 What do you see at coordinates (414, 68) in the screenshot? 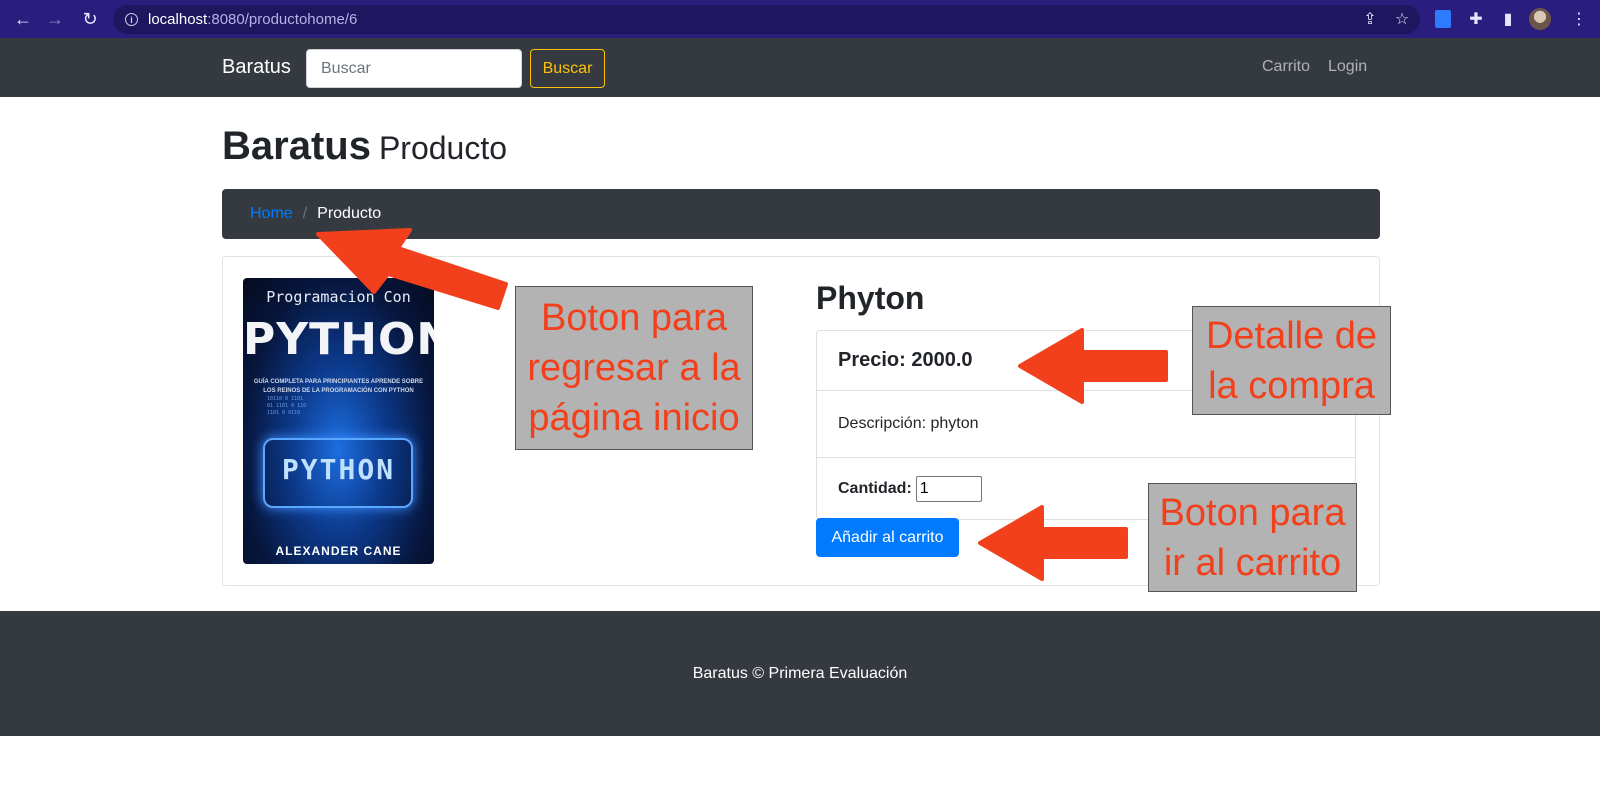
I see `search-input` at bounding box center [414, 68].